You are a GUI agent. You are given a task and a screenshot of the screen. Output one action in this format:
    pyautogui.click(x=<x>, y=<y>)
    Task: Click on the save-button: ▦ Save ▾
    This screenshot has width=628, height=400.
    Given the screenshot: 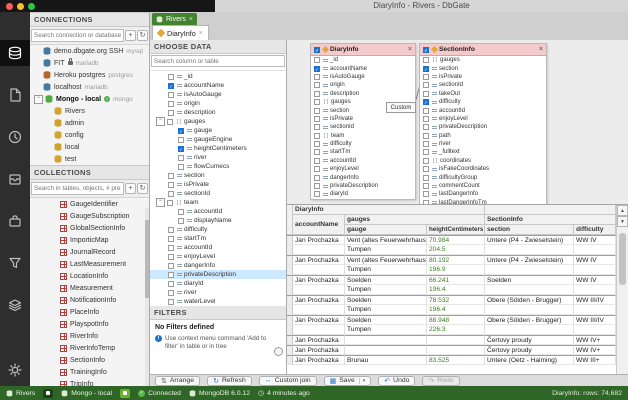 What is the action you would take?
    pyautogui.click(x=347, y=380)
    